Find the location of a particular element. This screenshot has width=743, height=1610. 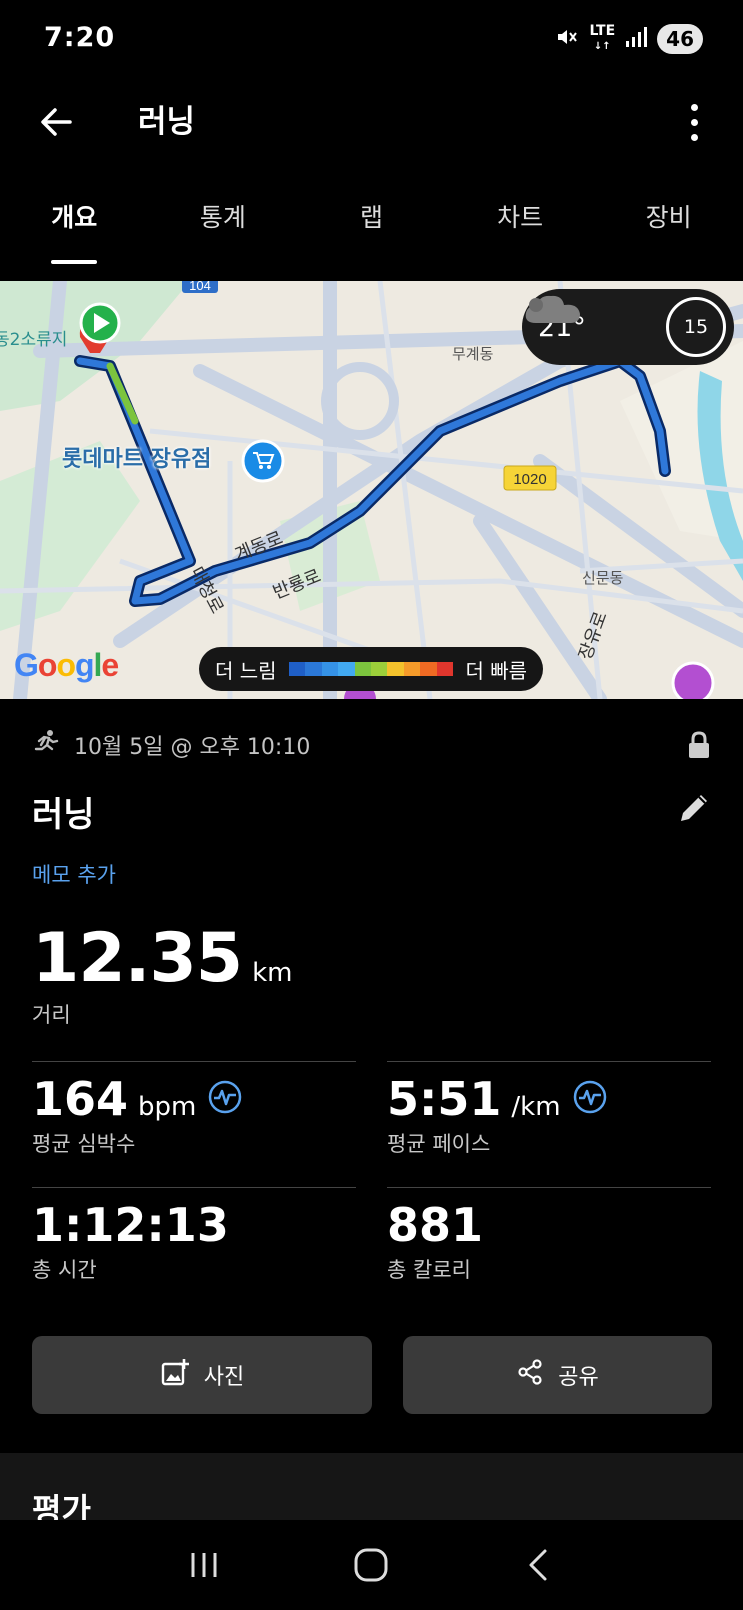

road-label-jangyu: 장유로 is located at coordinates (593, 636).